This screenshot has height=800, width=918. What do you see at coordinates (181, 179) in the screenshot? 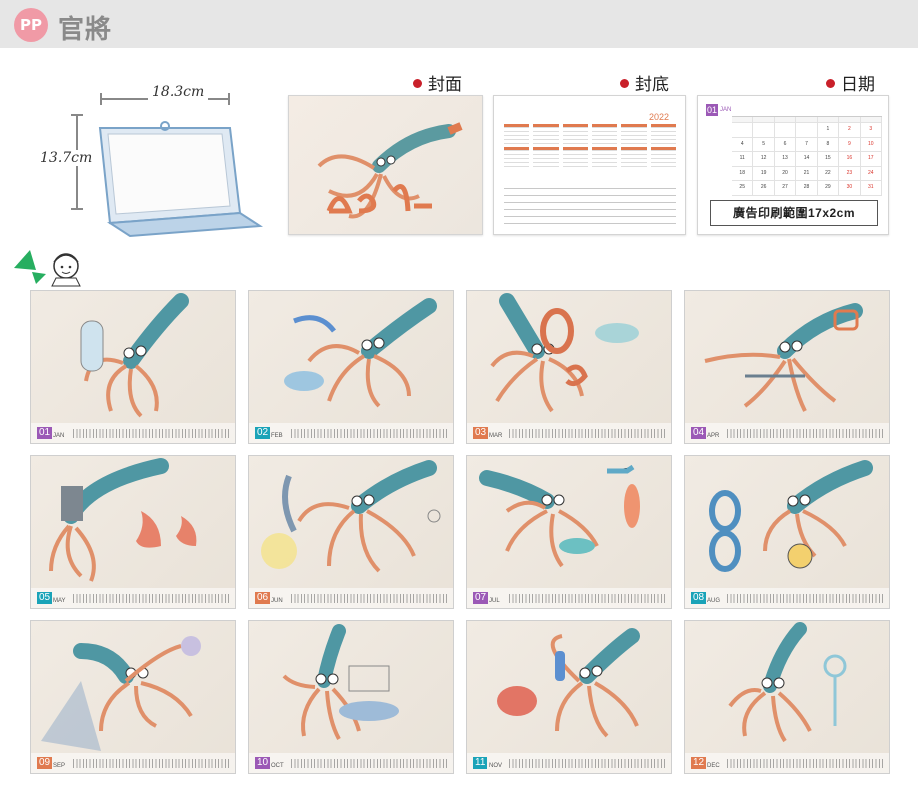
I see `desk-calendar-stand-icon` at bounding box center [181, 179].